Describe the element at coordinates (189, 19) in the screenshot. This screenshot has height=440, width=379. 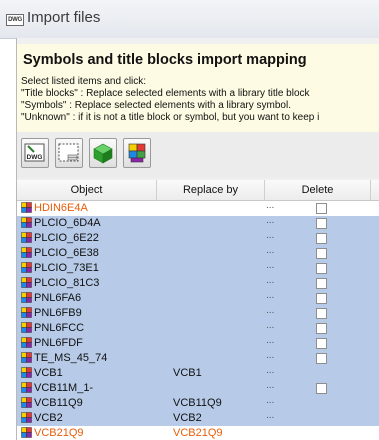
I see `window-titlebar: DWG Import files` at that location.